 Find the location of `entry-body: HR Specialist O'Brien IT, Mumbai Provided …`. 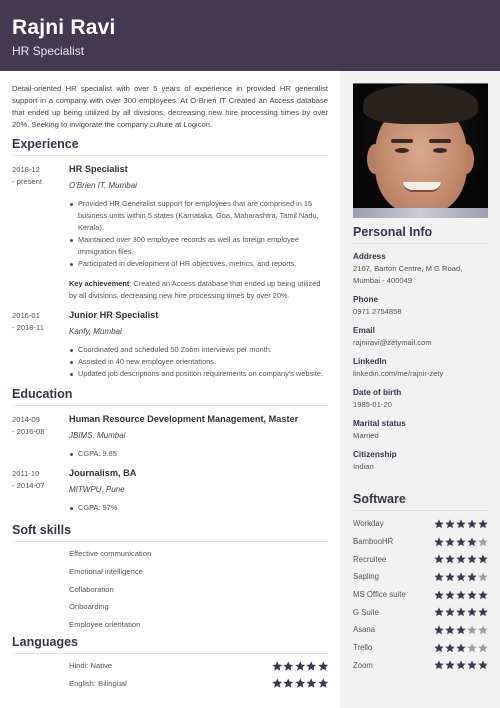

entry-body: HR Specialist O'Brien IT, Mumbai Provided … is located at coordinates (198, 232).